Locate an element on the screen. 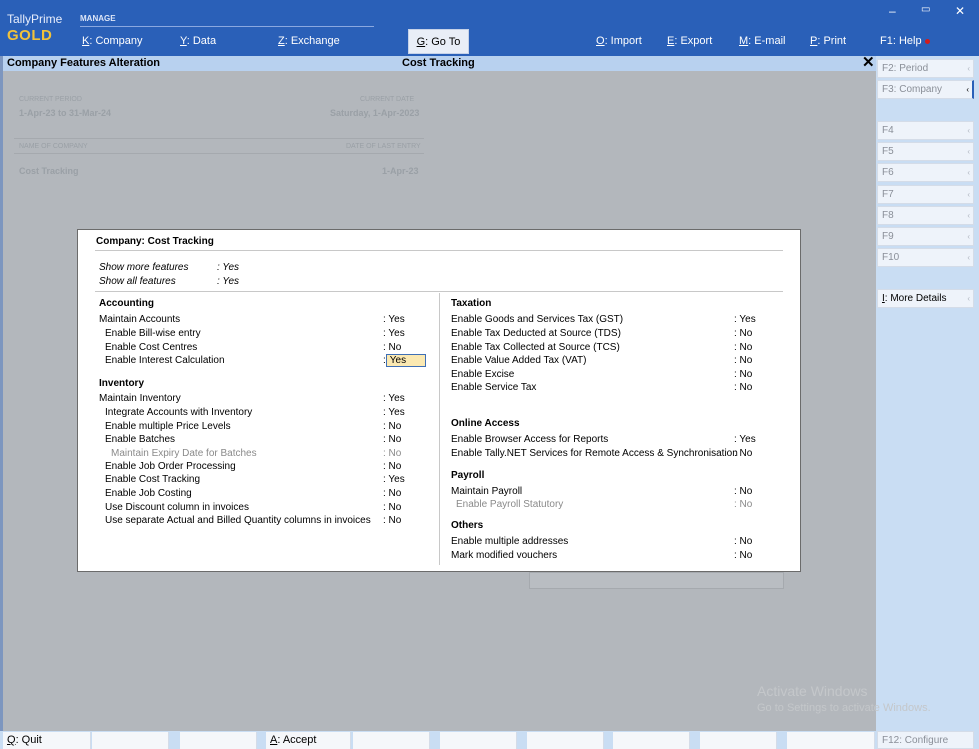 Image resolution: width=979 pixels, height=749 pixels. f10-button: F10 ‹ is located at coordinates (925, 257).